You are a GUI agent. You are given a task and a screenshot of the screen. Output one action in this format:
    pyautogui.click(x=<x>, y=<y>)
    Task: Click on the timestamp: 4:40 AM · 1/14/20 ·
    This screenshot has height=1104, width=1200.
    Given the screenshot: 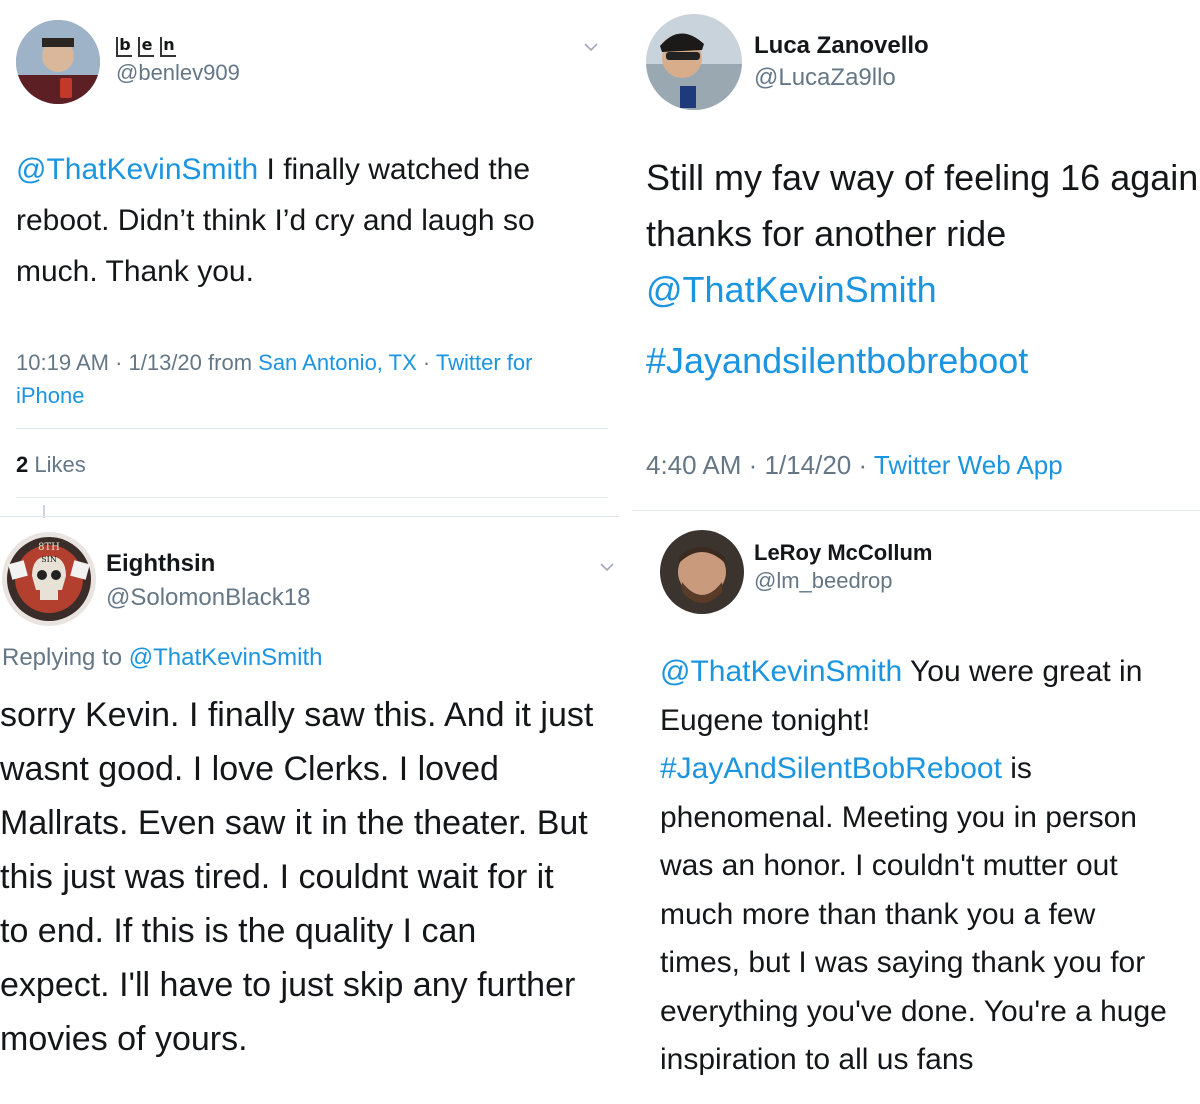 What is the action you would take?
    pyautogui.click(x=760, y=465)
    